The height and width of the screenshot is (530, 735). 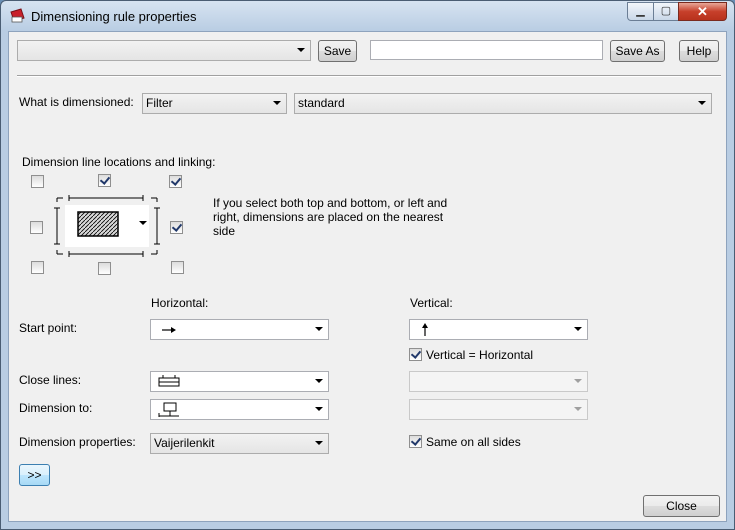 I want to click on minimize-icon: ▁, so click(x=640, y=11).